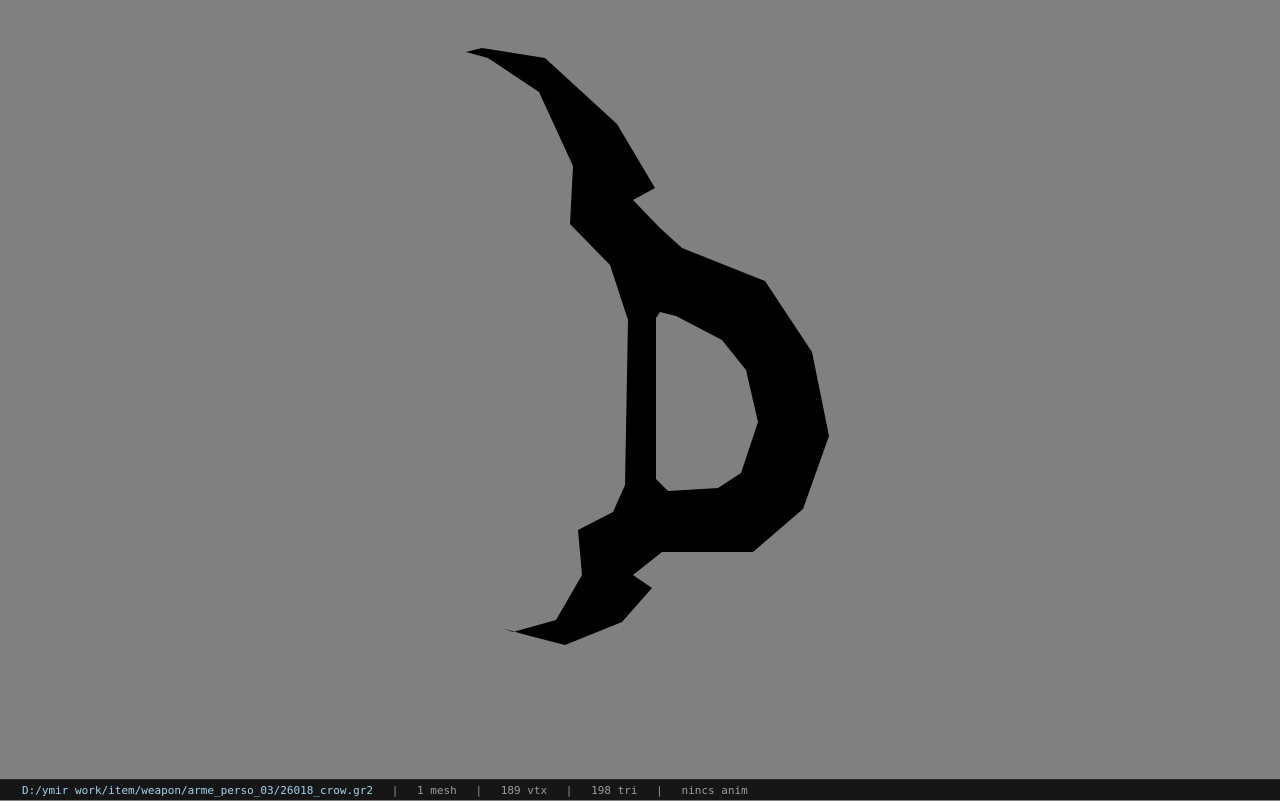  What do you see at coordinates (524, 790) in the screenshot?
I see `vertex-count-label: 189 vtx` at bounding box center [524, 790].